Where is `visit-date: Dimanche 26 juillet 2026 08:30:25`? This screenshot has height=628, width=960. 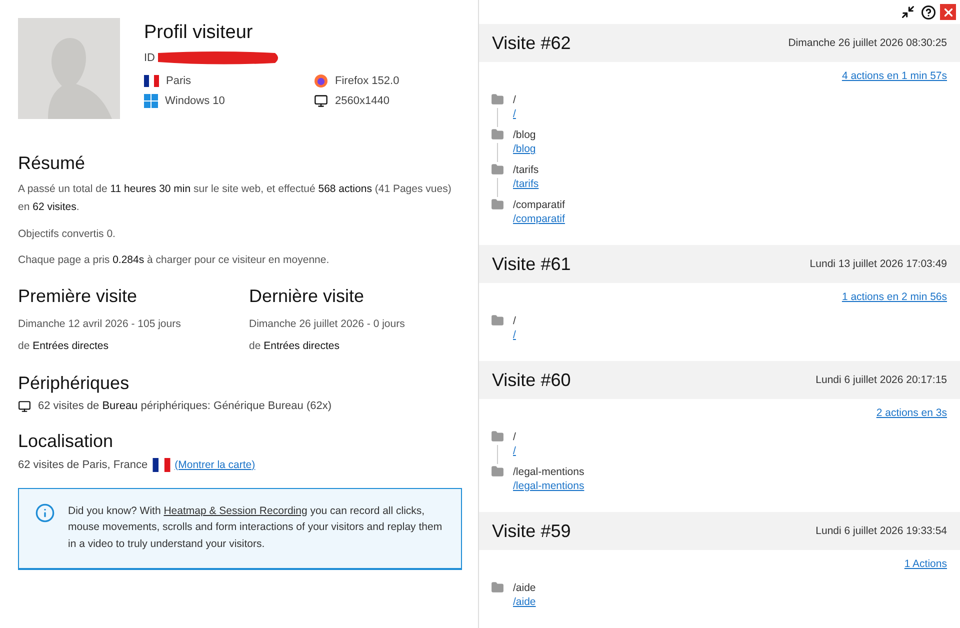 visit-date: Dimanche 26 juillet 2026 08:30:25 is located at coordinates (867, 43).